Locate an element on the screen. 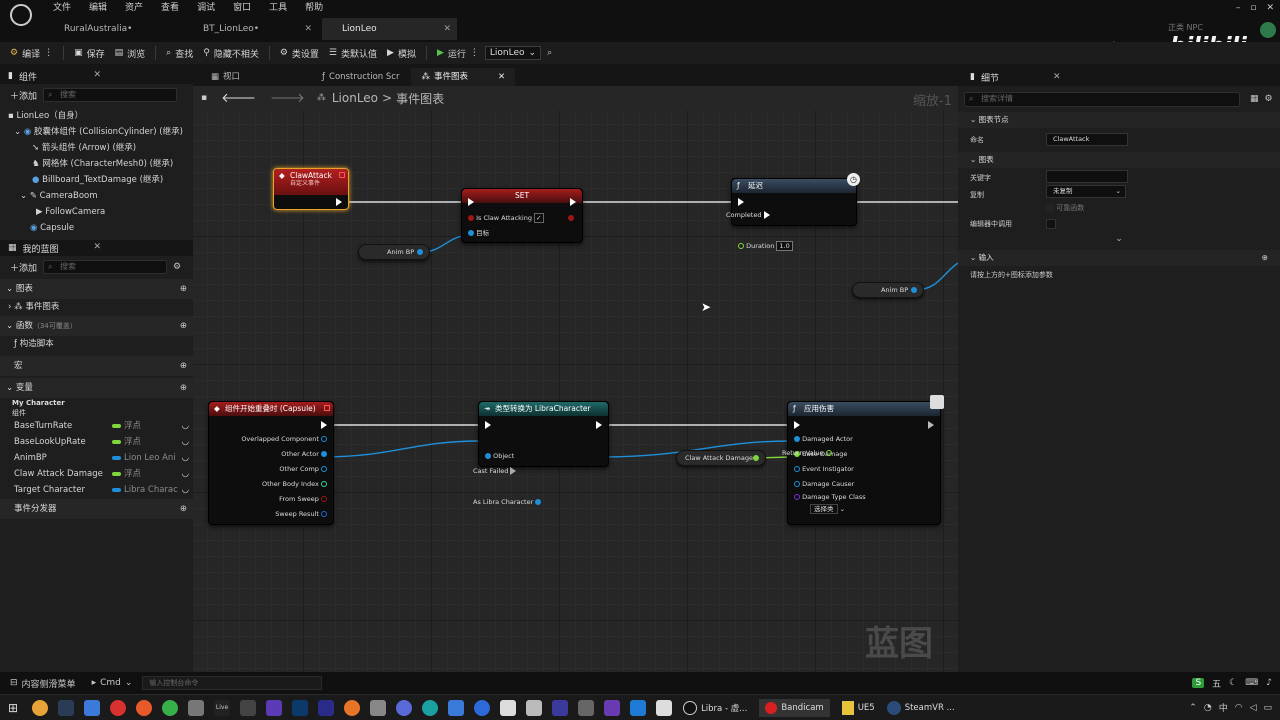 The image size is (1280, 720). netease-icon is located at coordinates (118, 707).